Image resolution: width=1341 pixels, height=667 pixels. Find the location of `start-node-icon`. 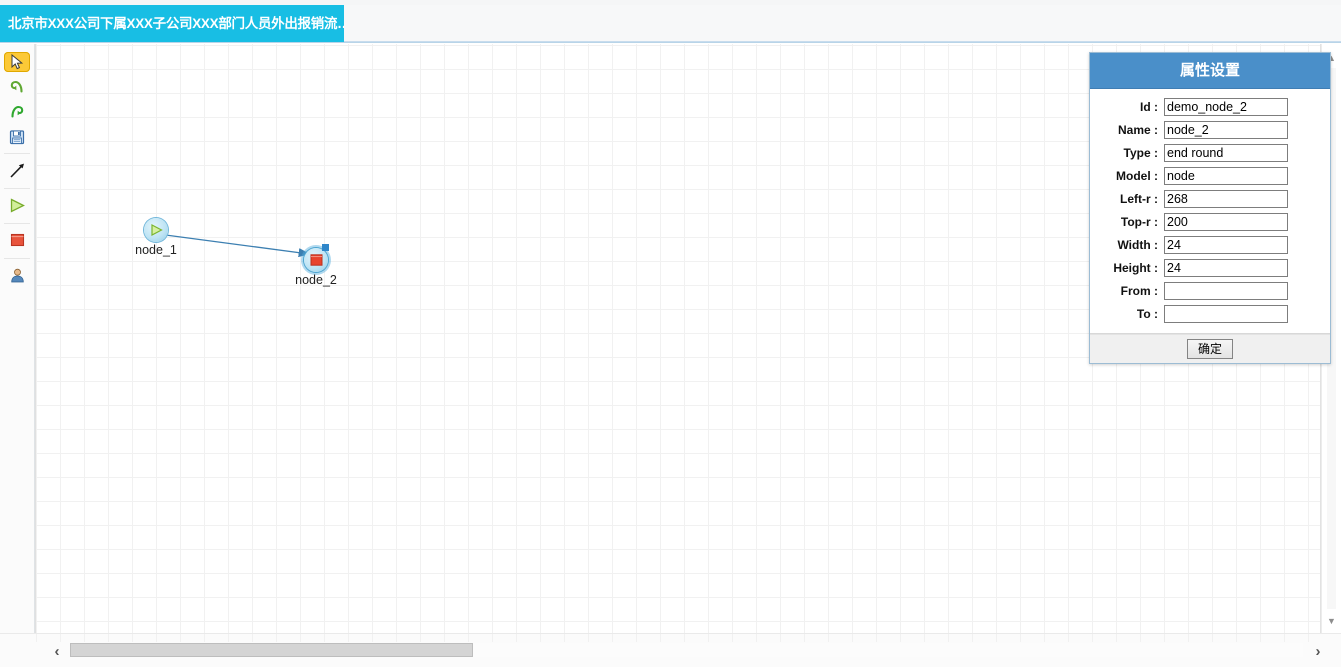

start-node-icon is located at coordinates (156, 230).